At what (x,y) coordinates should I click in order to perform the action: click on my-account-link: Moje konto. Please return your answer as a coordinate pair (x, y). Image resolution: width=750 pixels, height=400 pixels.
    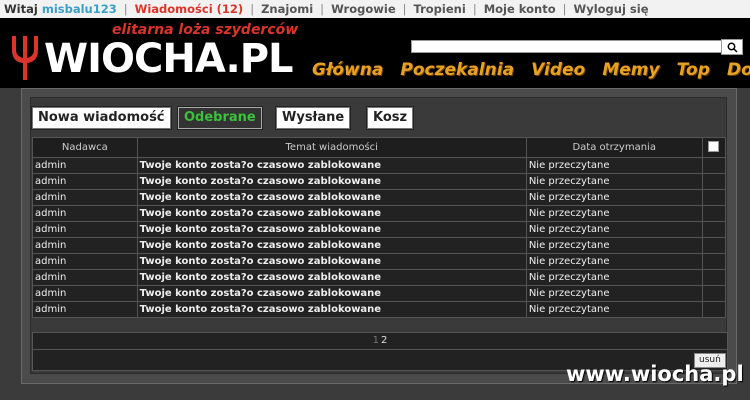
    Looking at the image, I should click on (520, 9).